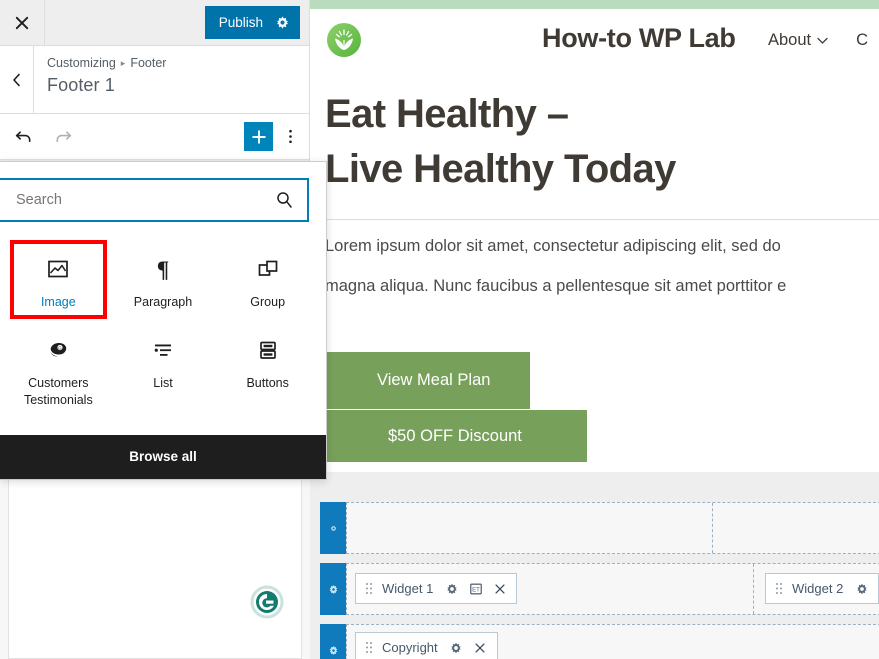 The width and height of the screenshot is (879, 659). I want to click on site-nav: About C, so click(818, 40).